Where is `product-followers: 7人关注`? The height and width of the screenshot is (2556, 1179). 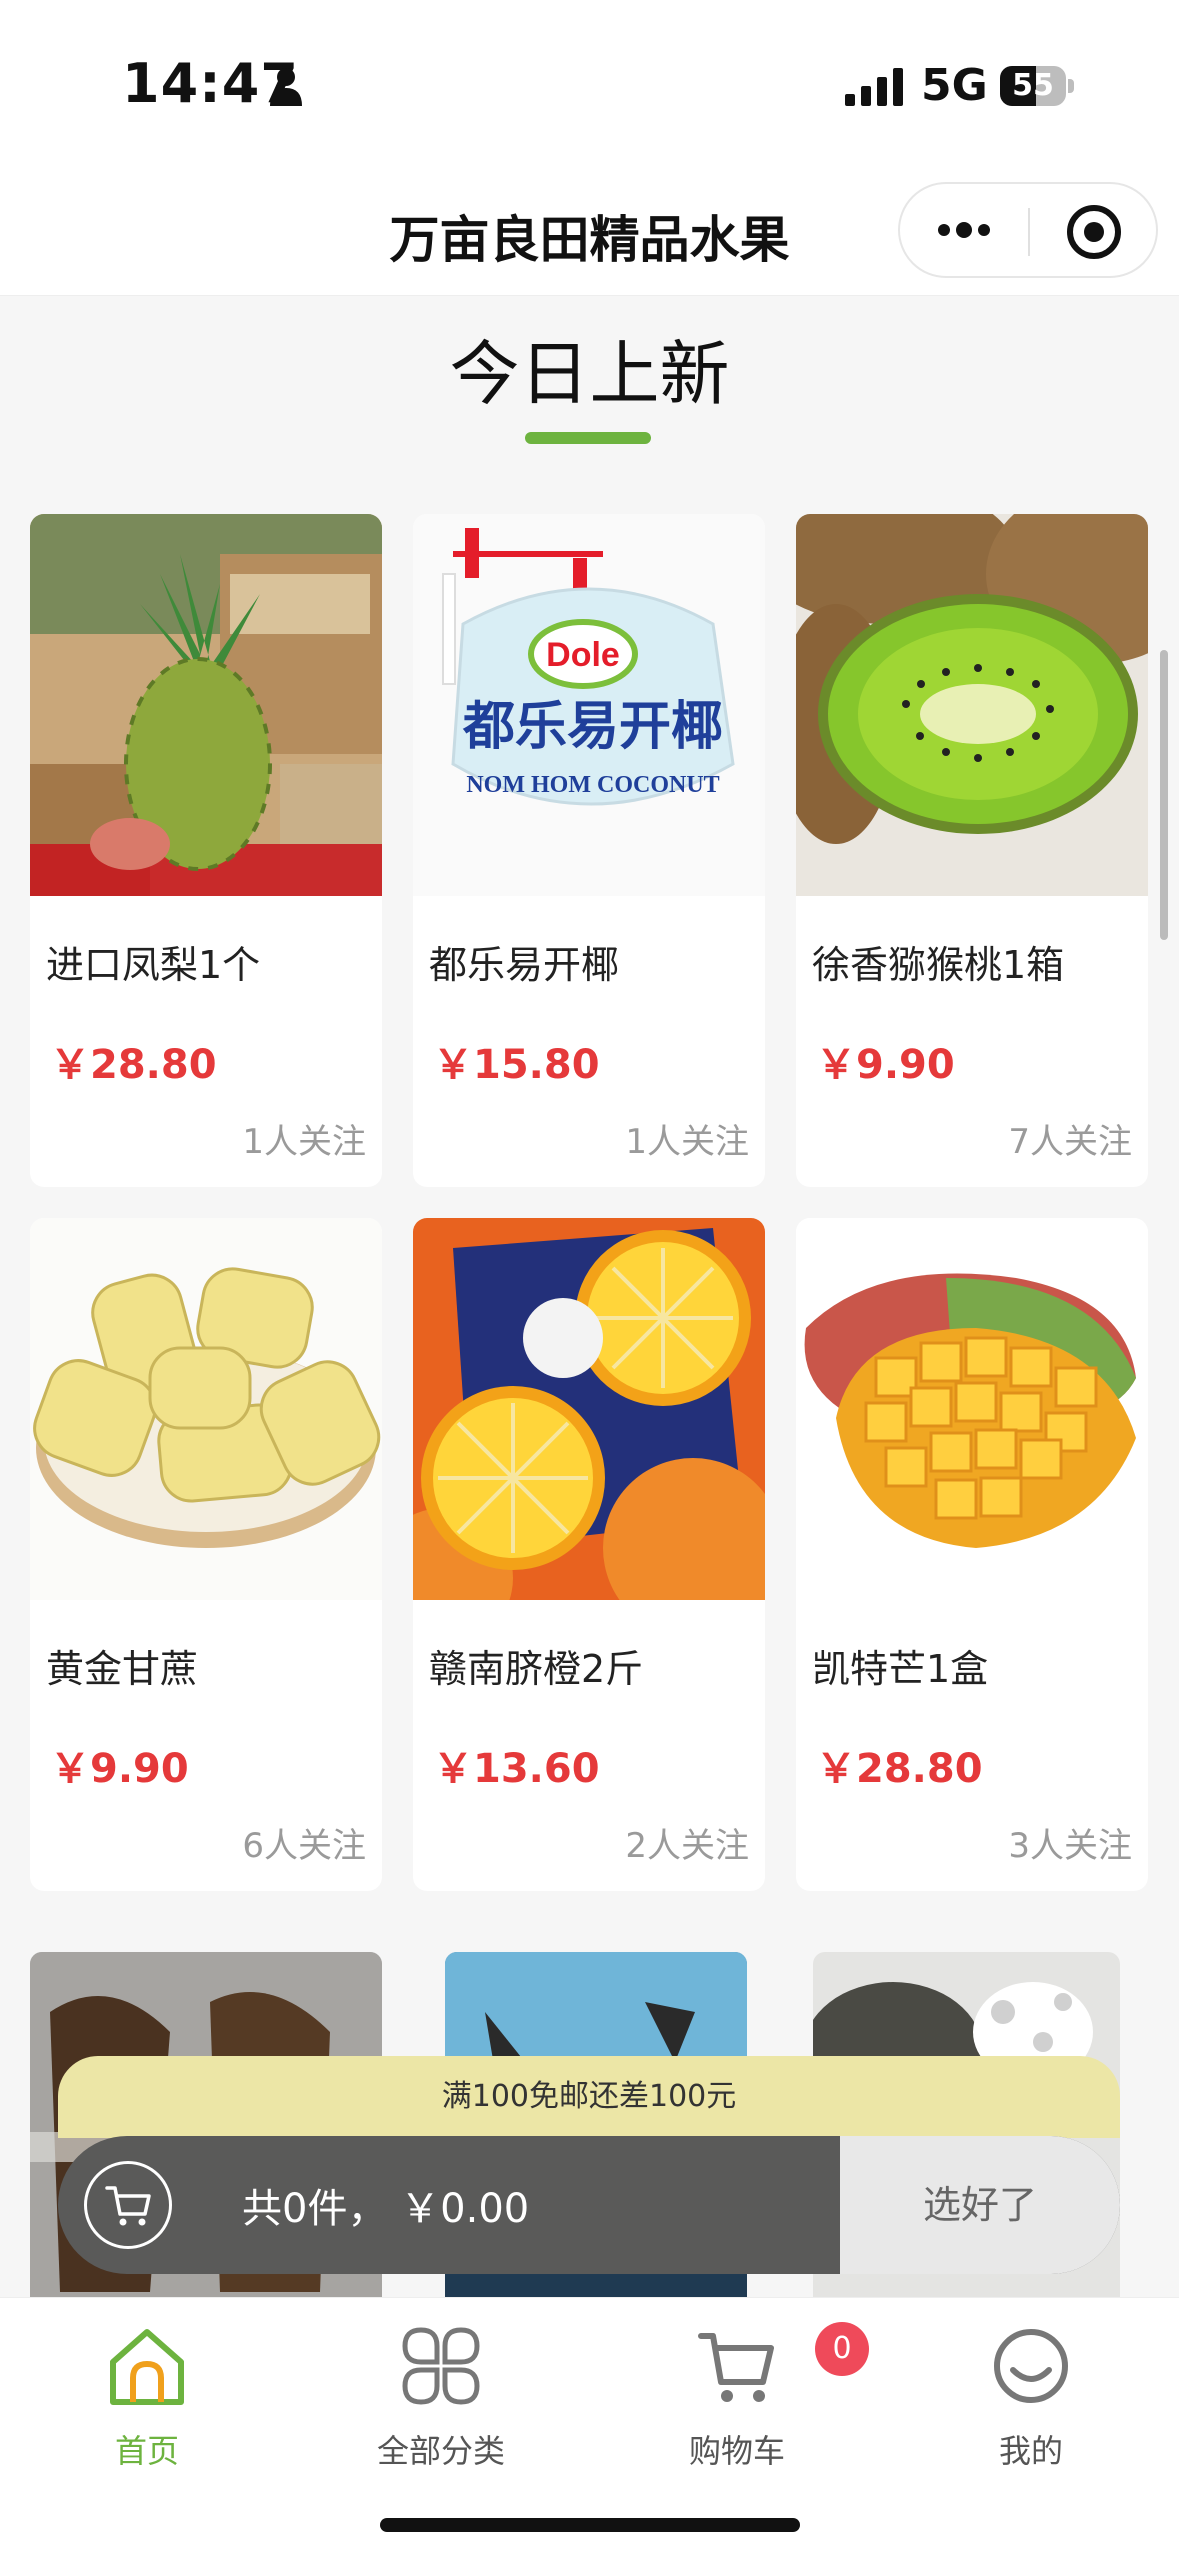 product-followers: 7人关注 is located at coordinates (1070, 1142).